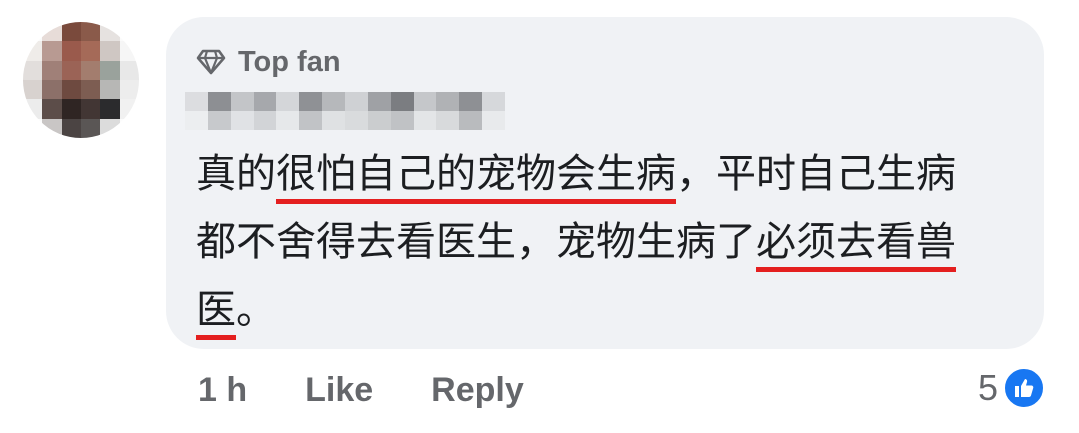 This screenshot has height=433, width=1079. What do you see at coordinates (236, 174) in the screenshot?
I see `comment-segment: 真的` at bounding box center [236, 174].